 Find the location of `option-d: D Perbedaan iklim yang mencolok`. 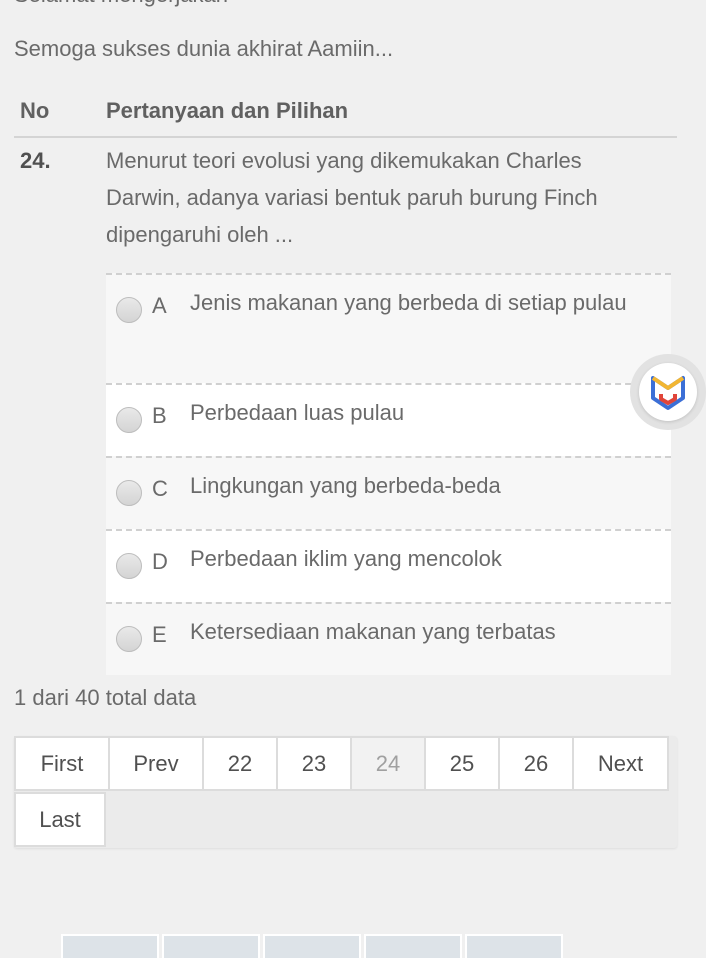

option-d: D Perbedaan iklim yang mencolok is located at coordinates (388, 565).